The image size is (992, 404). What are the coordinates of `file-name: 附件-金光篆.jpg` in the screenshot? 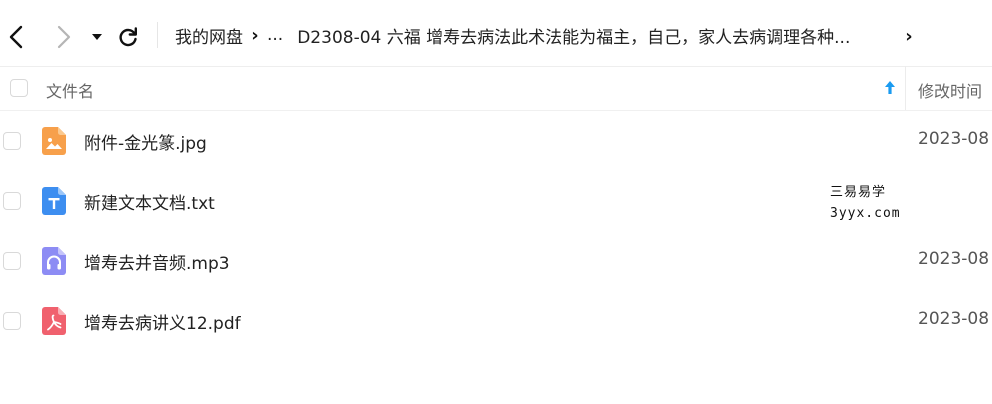 It's located at (145, 141).